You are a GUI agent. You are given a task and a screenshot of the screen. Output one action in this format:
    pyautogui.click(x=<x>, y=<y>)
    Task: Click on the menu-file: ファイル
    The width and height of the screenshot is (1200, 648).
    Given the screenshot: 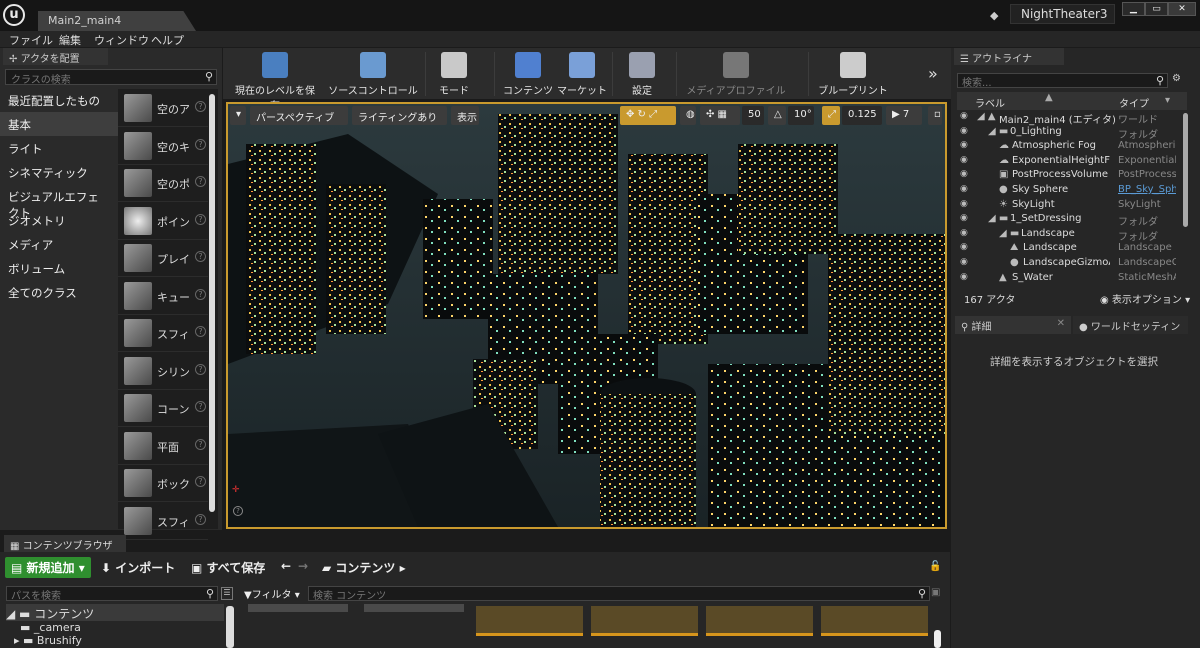 What is the action you would take?
    pyautogui.click(x=31, y=40)
    